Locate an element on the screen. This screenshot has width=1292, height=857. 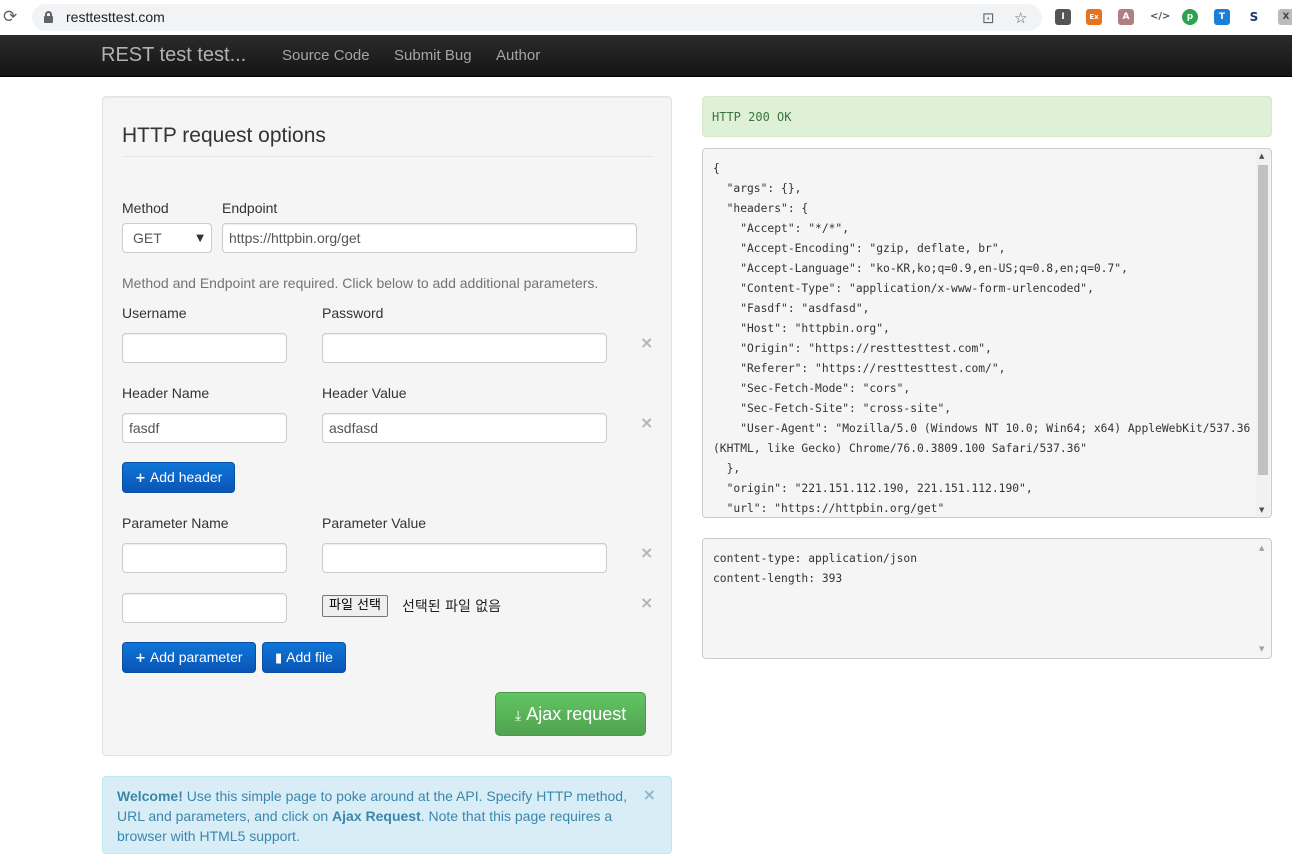
add-header-label: Add header is located at coordinates (186, 477).